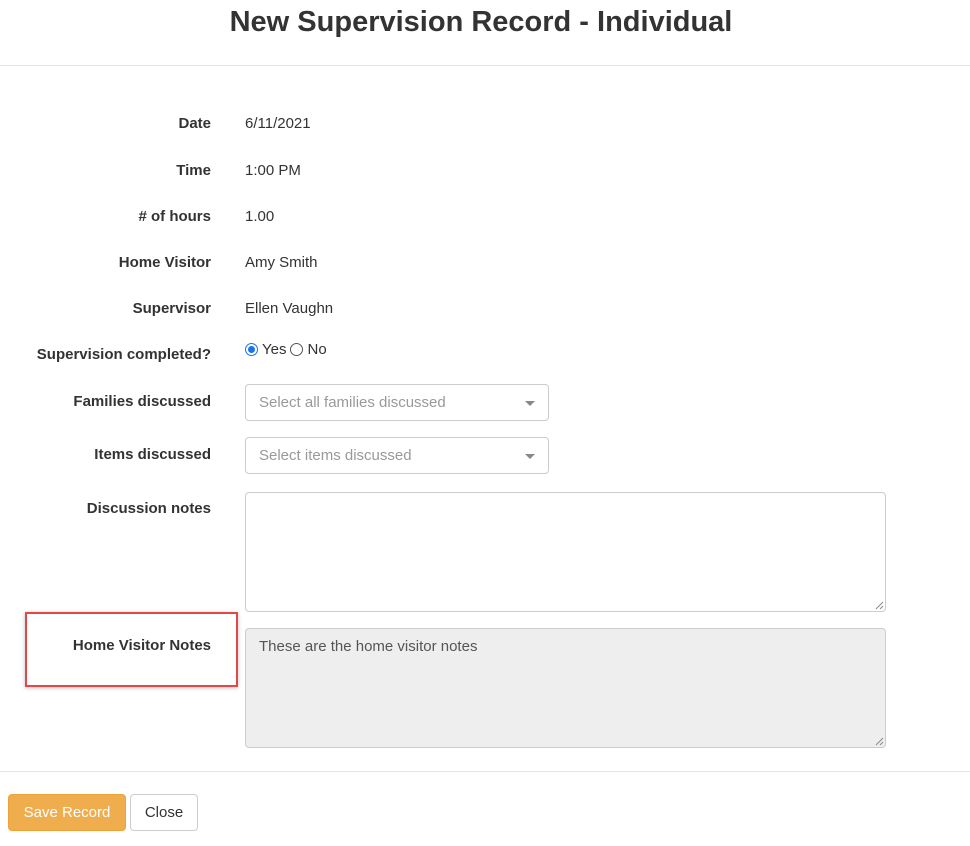 The height and width of the screenshot is (846, 970). I want to click on supervision-completed-label: Supervision completed?, so click(123, 354).